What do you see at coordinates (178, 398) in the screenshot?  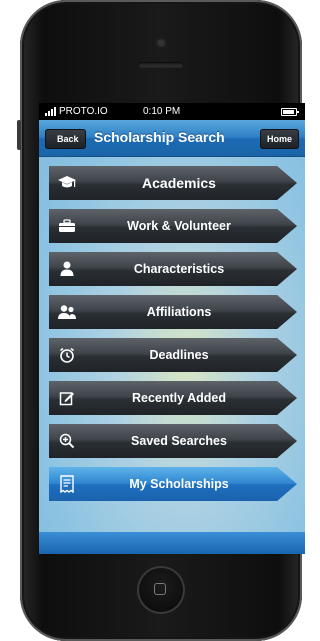 I see `menu-item-label: Recently Added` at bounding box center [178, 398].